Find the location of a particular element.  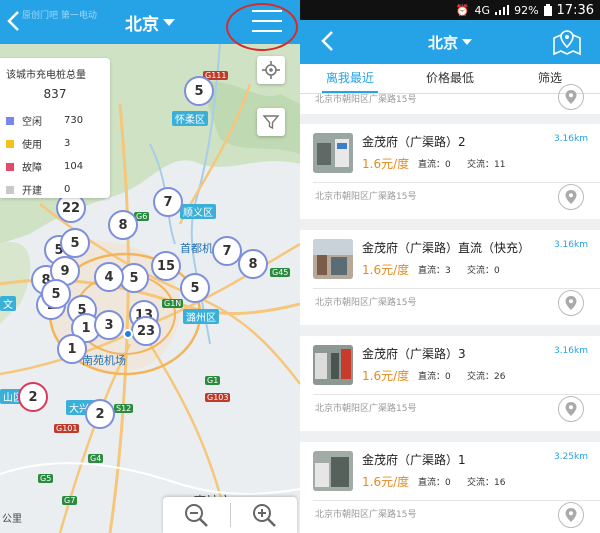

legend-row: 使用 3 is located at coordinates (55, 143).